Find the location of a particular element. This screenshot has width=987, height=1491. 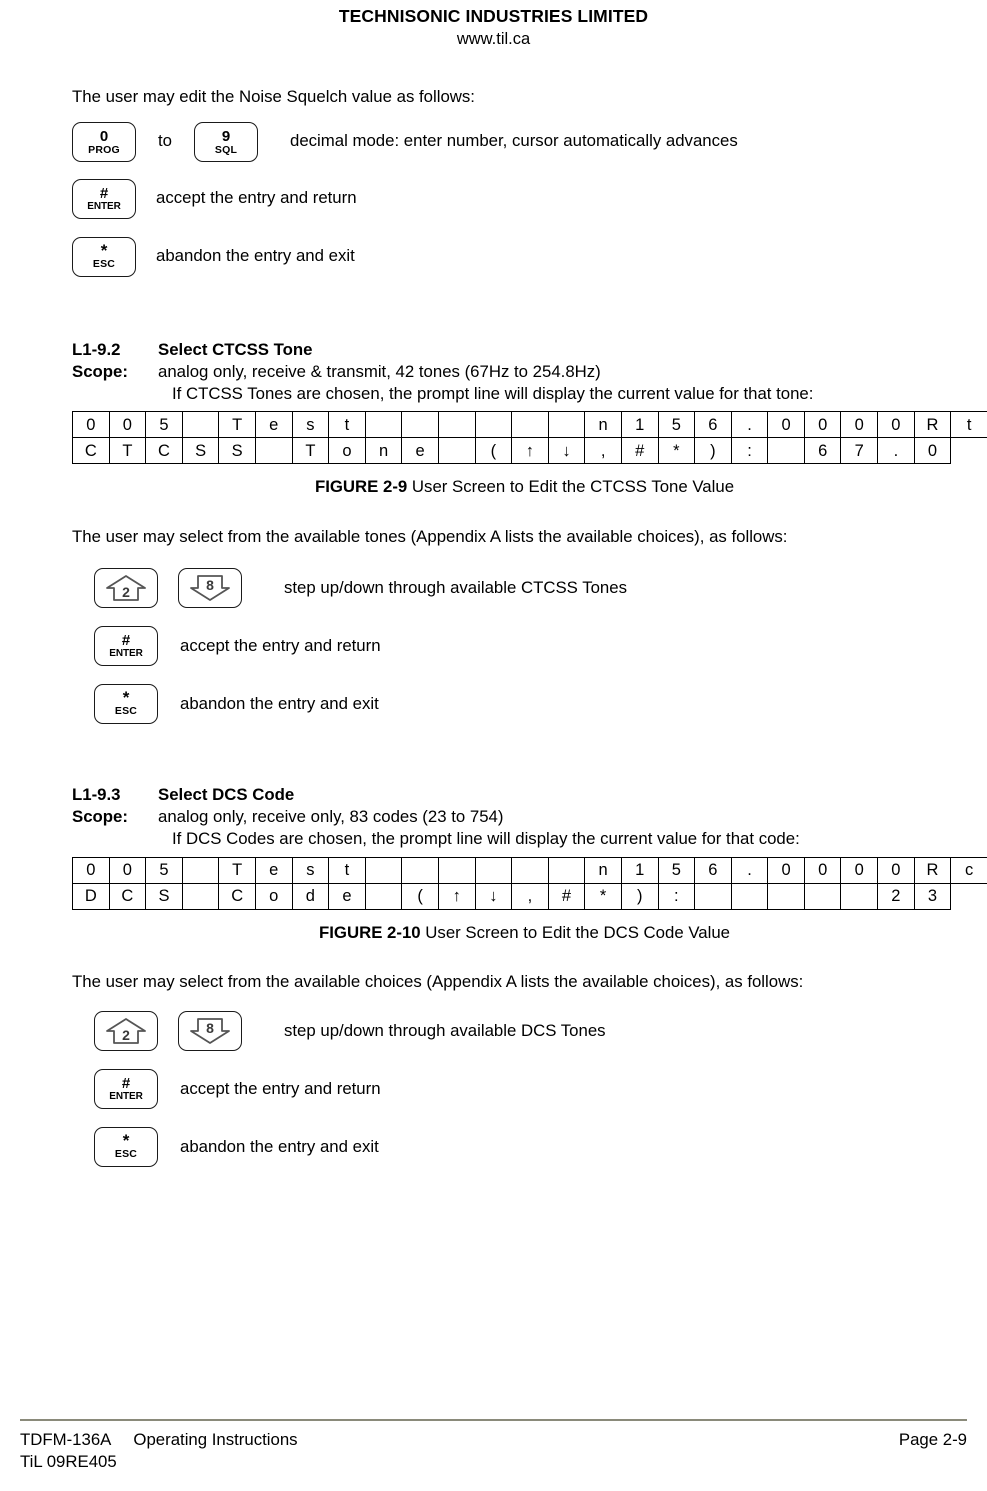

key-0-prog: 0 PROG is located at coordinates (104, 141).